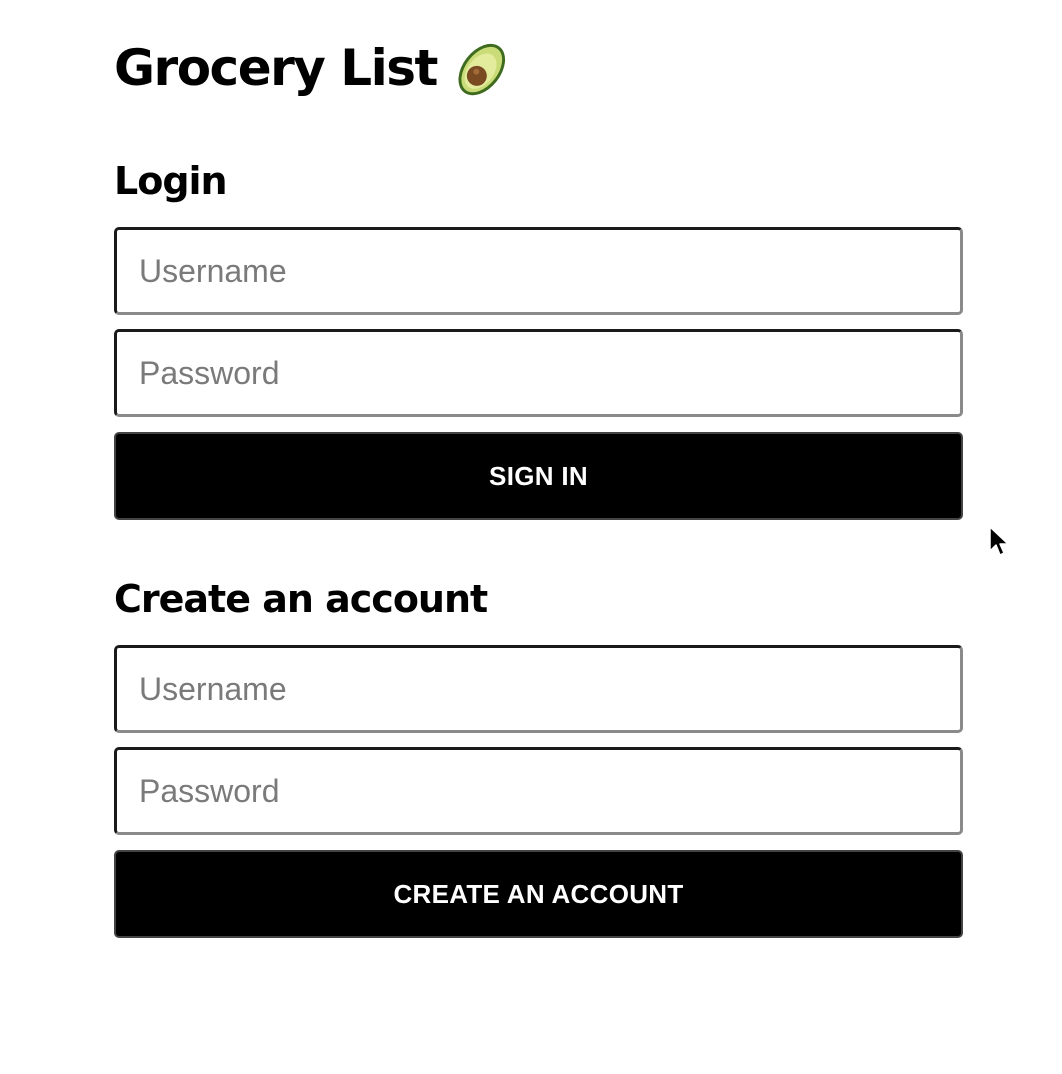  I want to click on login-username-input, so click(538, 271).